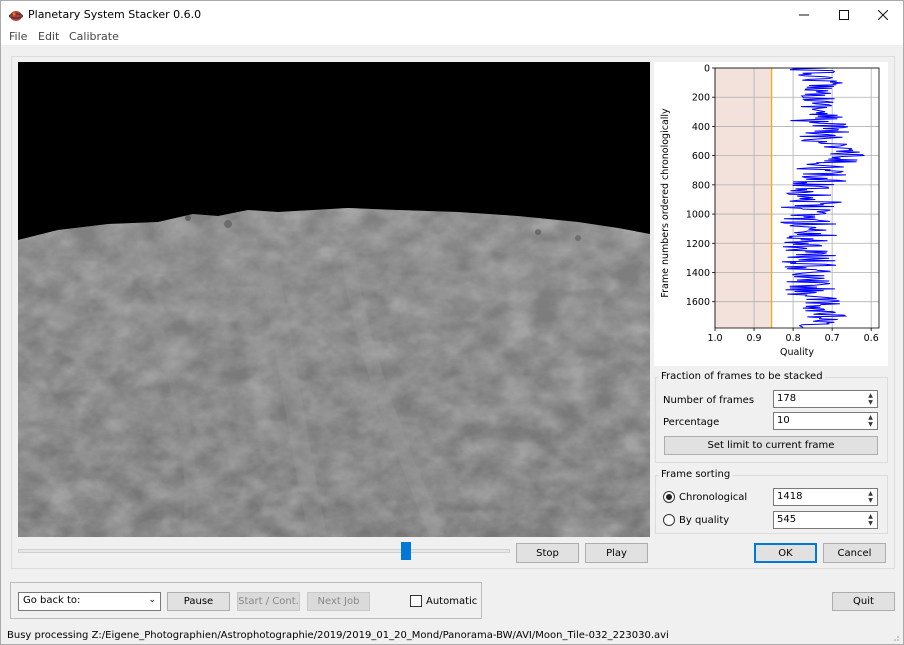  What do you see at coordinates (152, 600) in the screenshot?
I see `chevron-down-icon: ⌄` at bounding box center [152, 600].